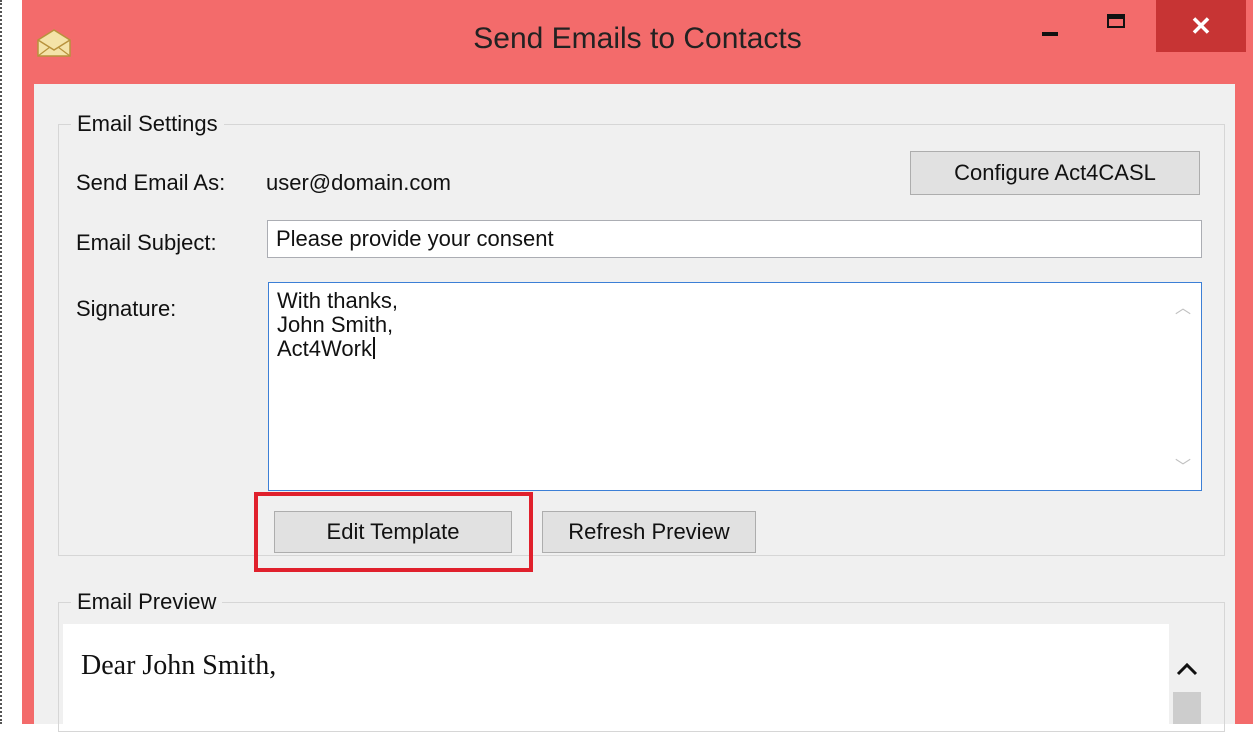  Describe the element at coordinates (649, 532) in the screenshot. I see `refresh-preview-button: Refresh Preview` at that location.